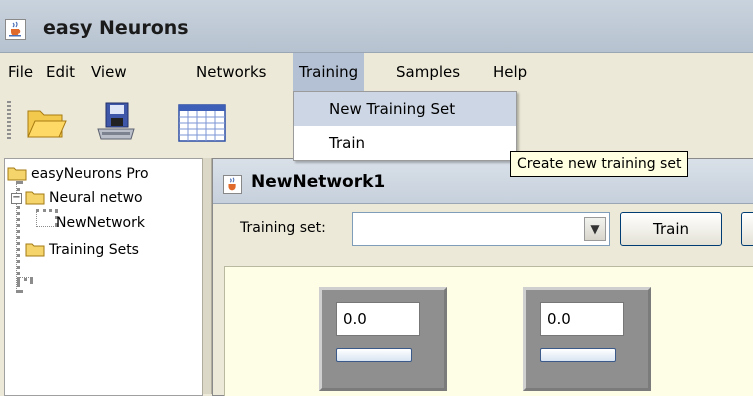  What do you see at coordinates (94, 250) in the screenshot?
I see `tree-training-sets-label: Training Sets` at bounding box center [94, 250].